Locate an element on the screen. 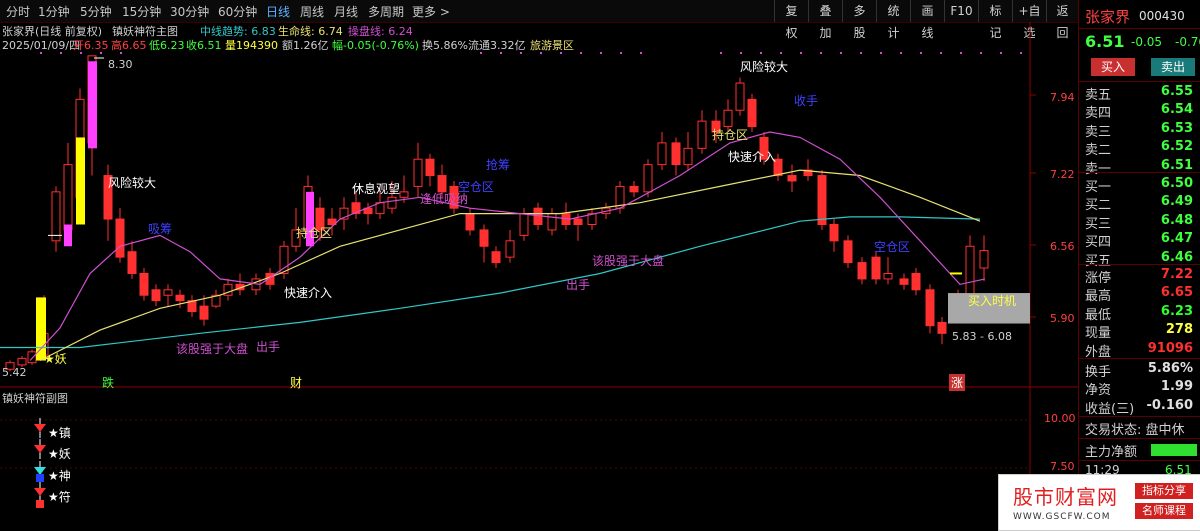 Image resolution: width=1200 pixels, height=531 pixels. bid-label: 买一 is located at coordinates (1098, 187).